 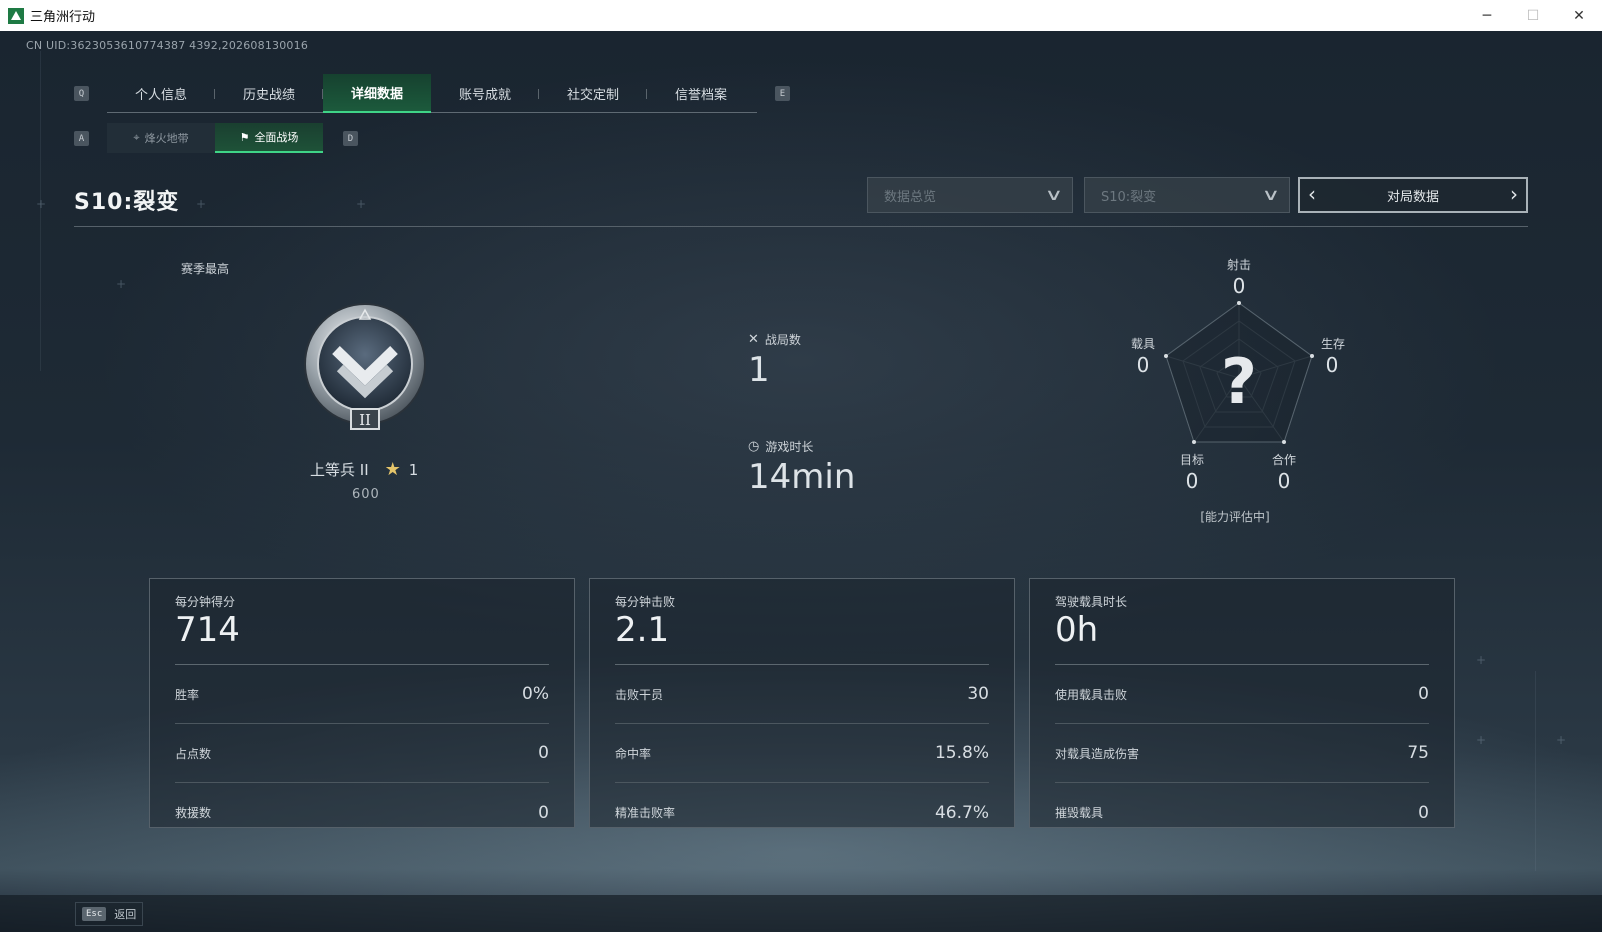 I want to click on rank-stars: 1, so click(x=413, y=469).